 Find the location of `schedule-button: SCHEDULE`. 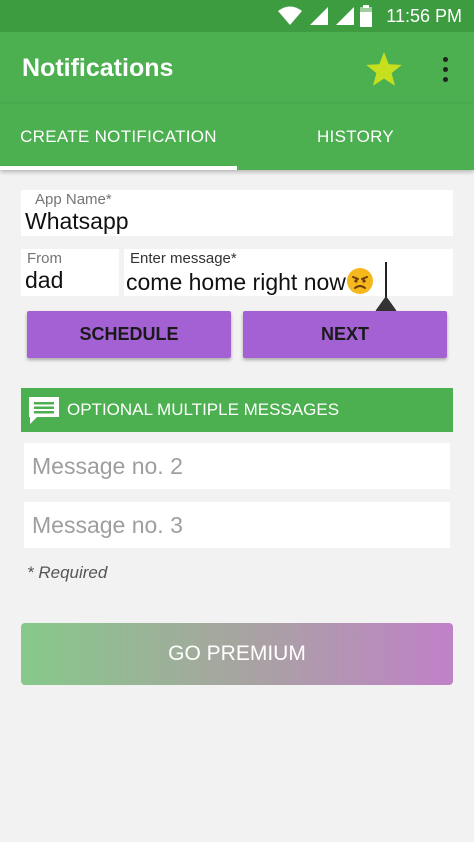

schedule-button: SCHEDULE is located at coordinates (129, 334).